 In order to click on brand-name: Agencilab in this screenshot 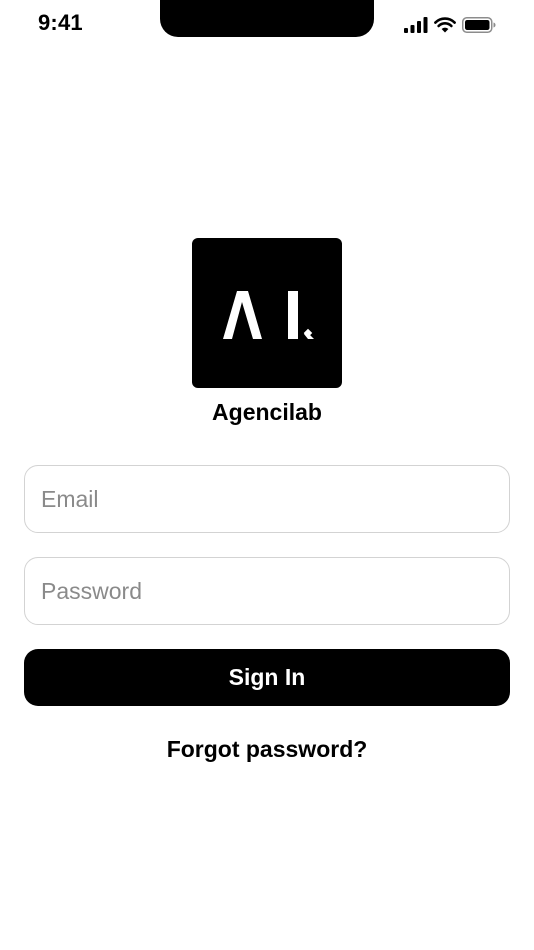, I will do `click(267, 412)`.